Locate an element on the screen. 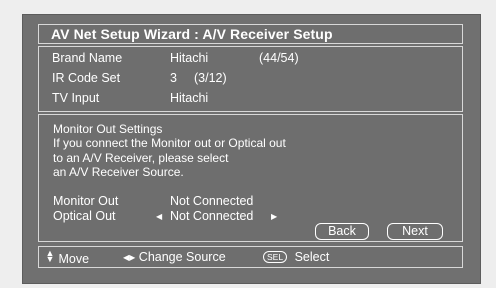  ir-code-value: 3 is located at coordinates (173, 78).